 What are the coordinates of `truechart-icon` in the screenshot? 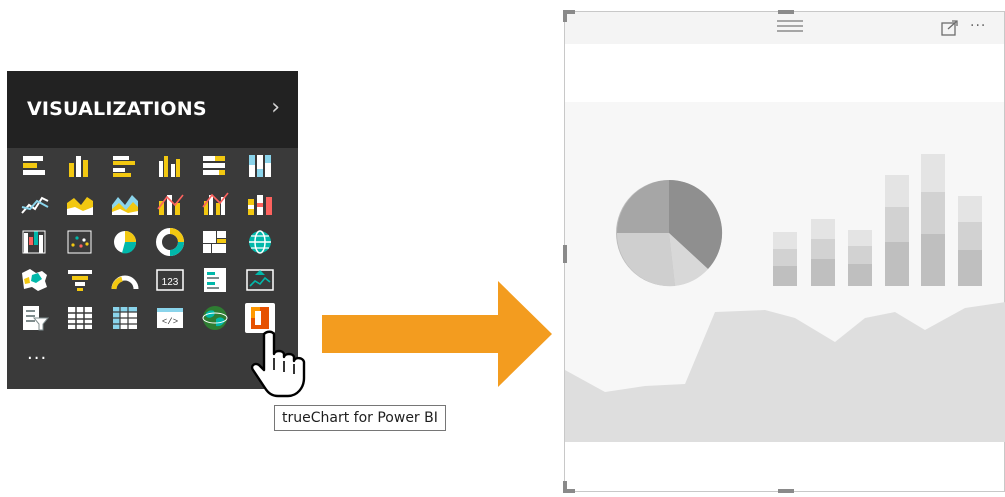 It's located at (260, 318).